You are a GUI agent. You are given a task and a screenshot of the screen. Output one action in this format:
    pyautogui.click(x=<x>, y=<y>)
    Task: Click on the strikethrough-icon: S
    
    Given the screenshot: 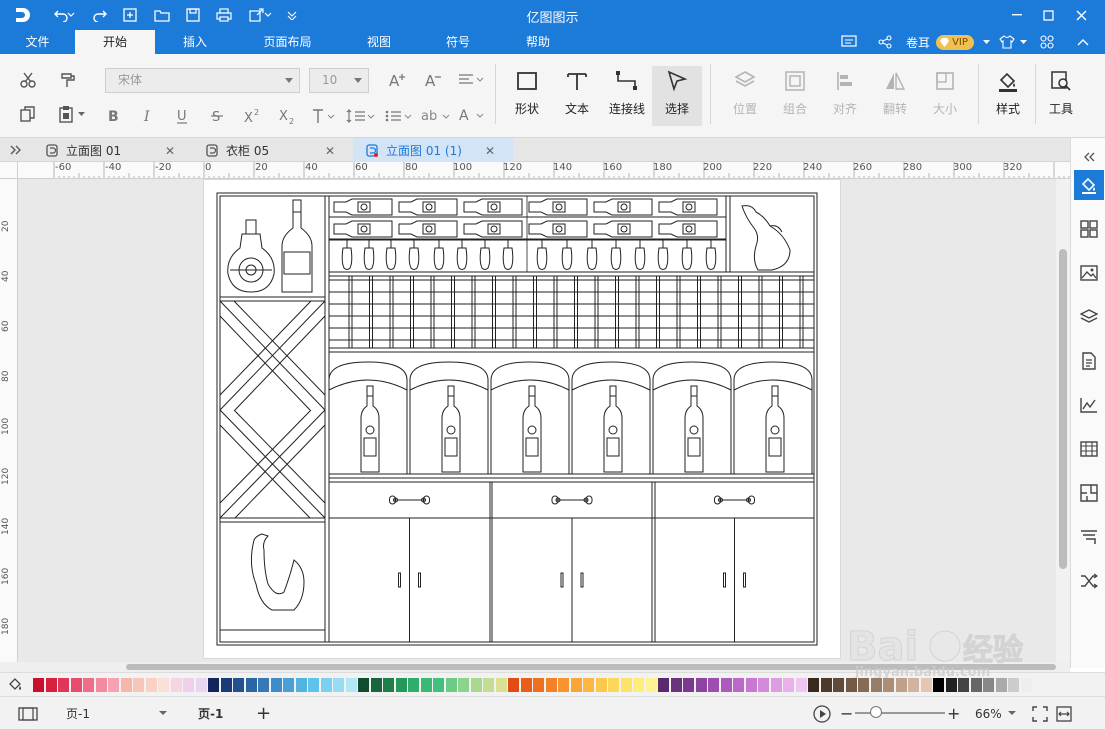 What is the action you would take?
    pyautogui.click(x=217, y=116)
    